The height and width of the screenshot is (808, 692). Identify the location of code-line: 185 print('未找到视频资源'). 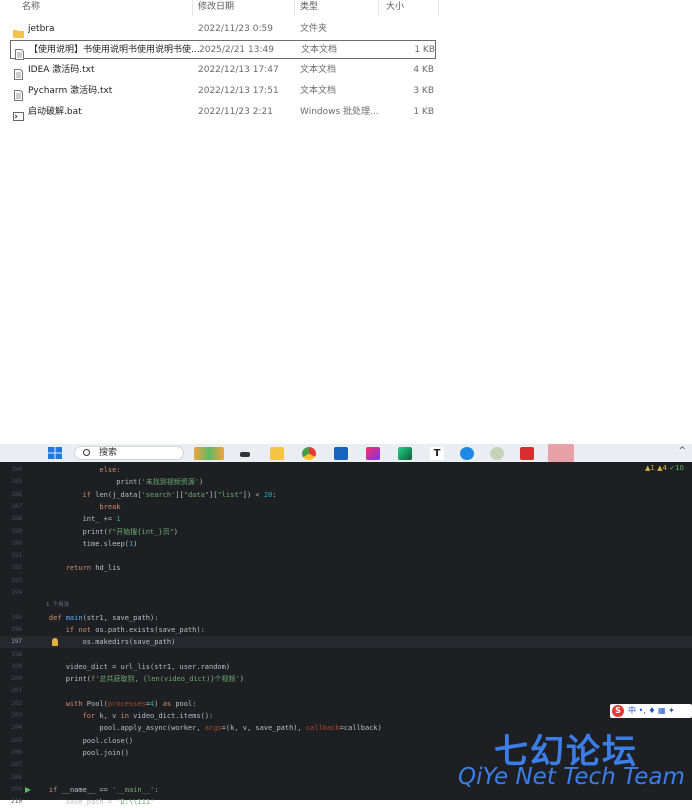
(346, 482).